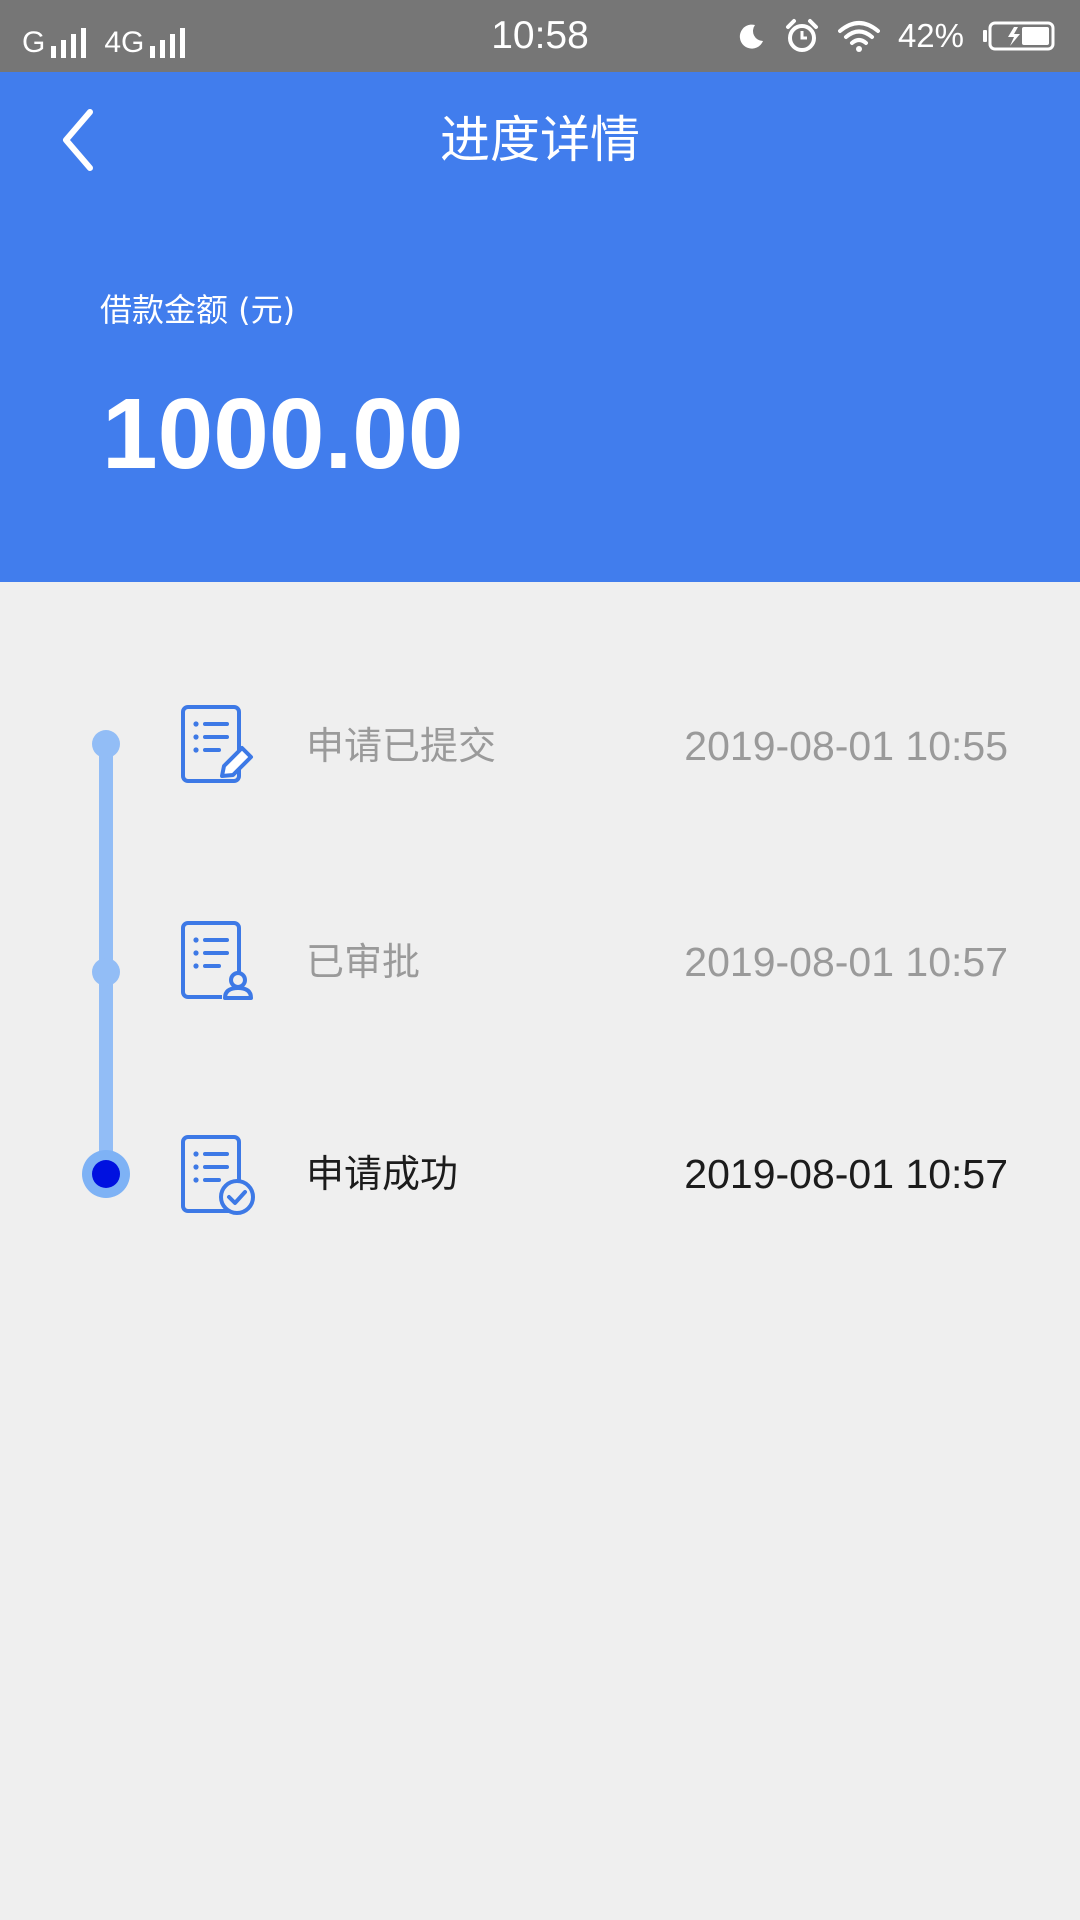 The width and height of the screenshot is (1080, 1920). Describe the element at coordinates (751, 36) in the screenshot. I see `moon-icon` at that location.